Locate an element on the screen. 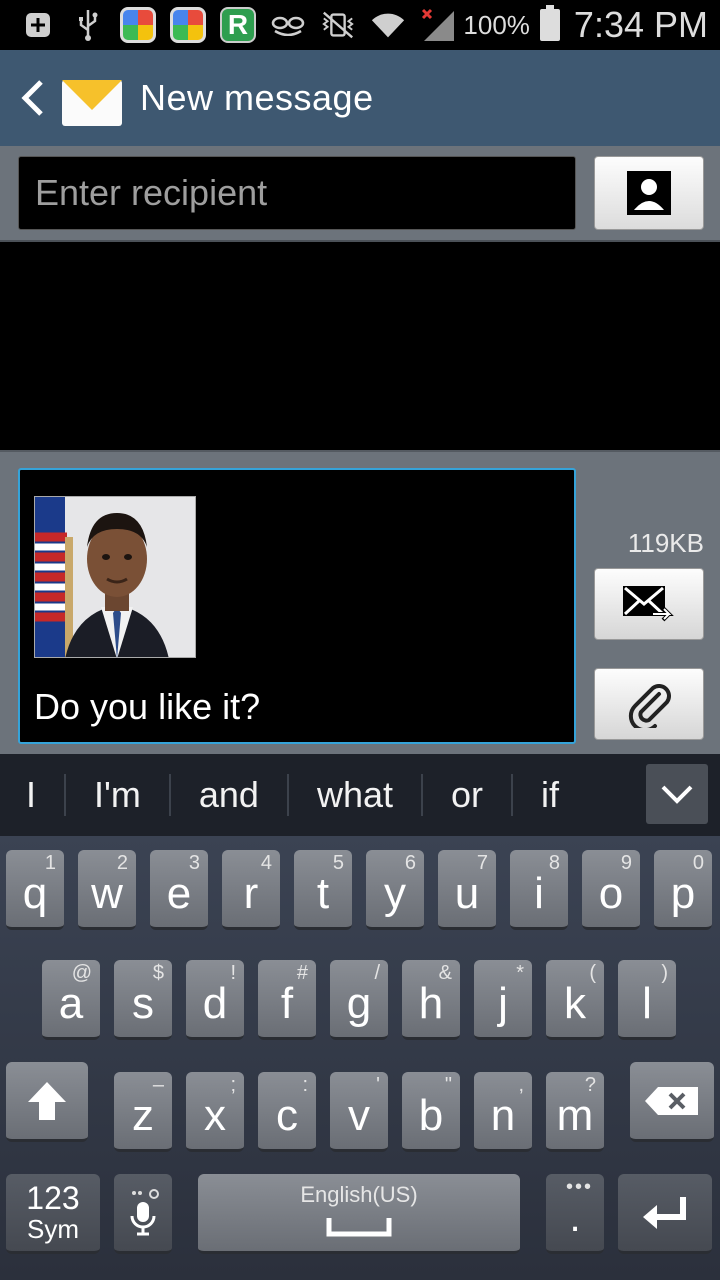  attach-button is located at coordinates (649, 704).